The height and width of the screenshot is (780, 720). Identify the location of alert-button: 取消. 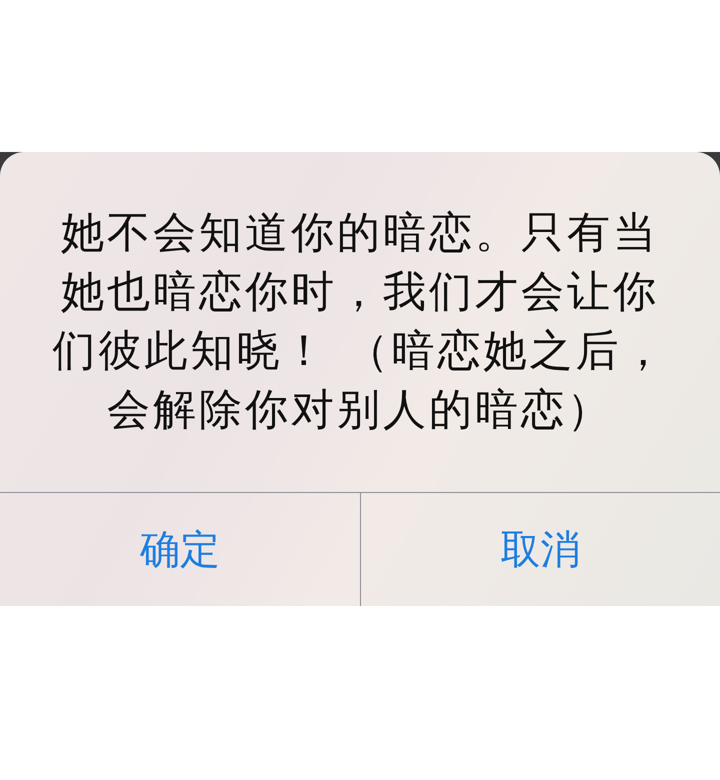
(540, 549).